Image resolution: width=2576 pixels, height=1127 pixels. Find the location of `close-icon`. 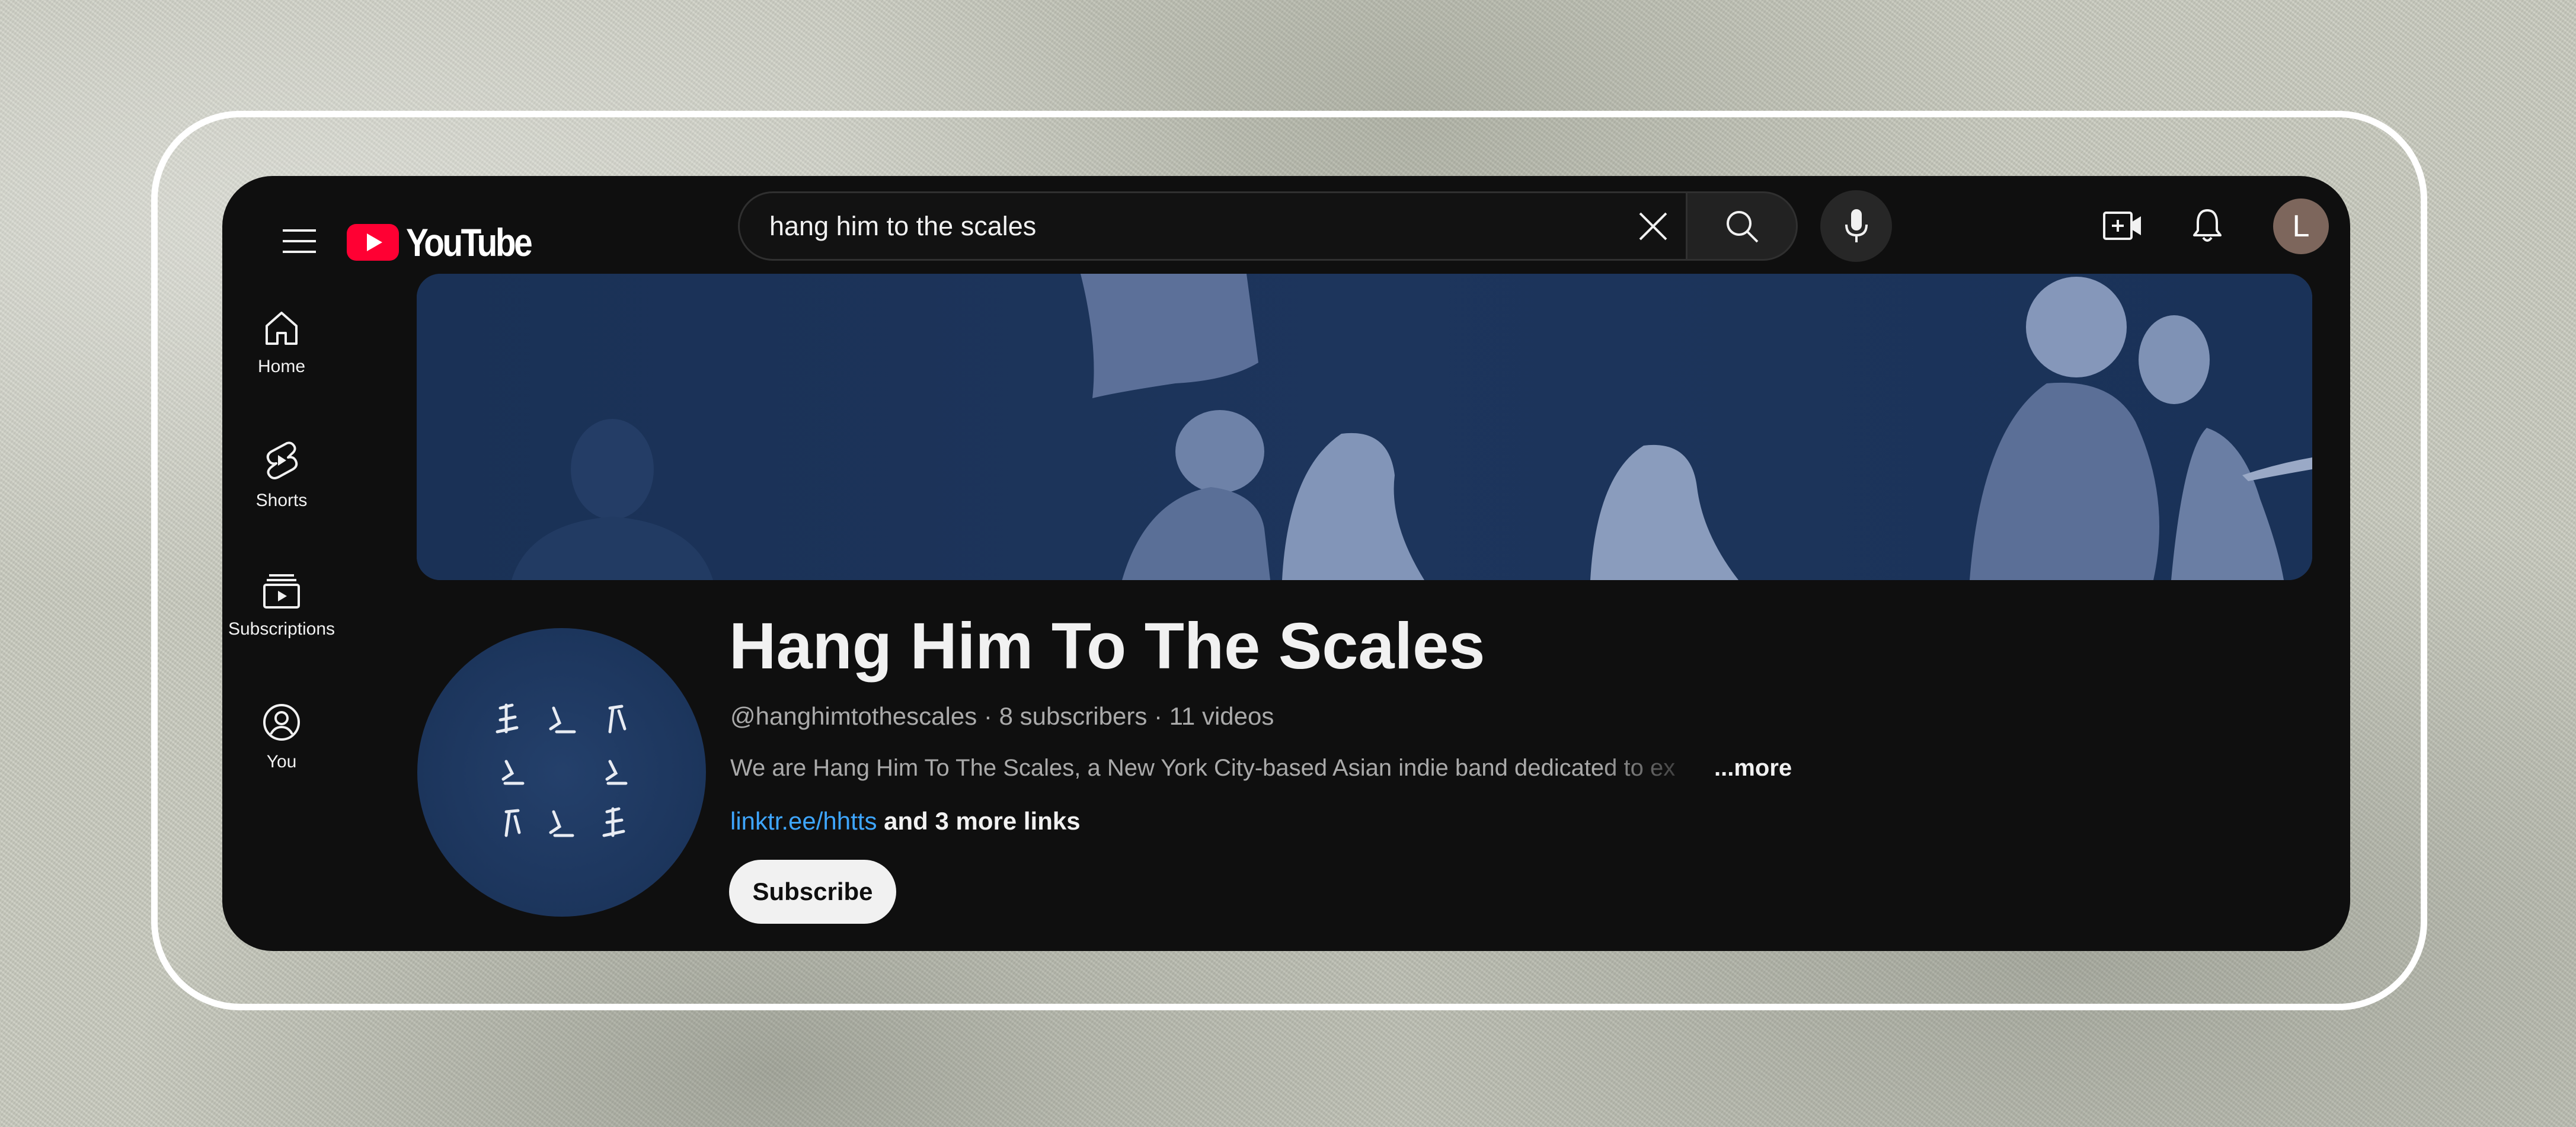

close-icon is located at coordinates (1653, 226).